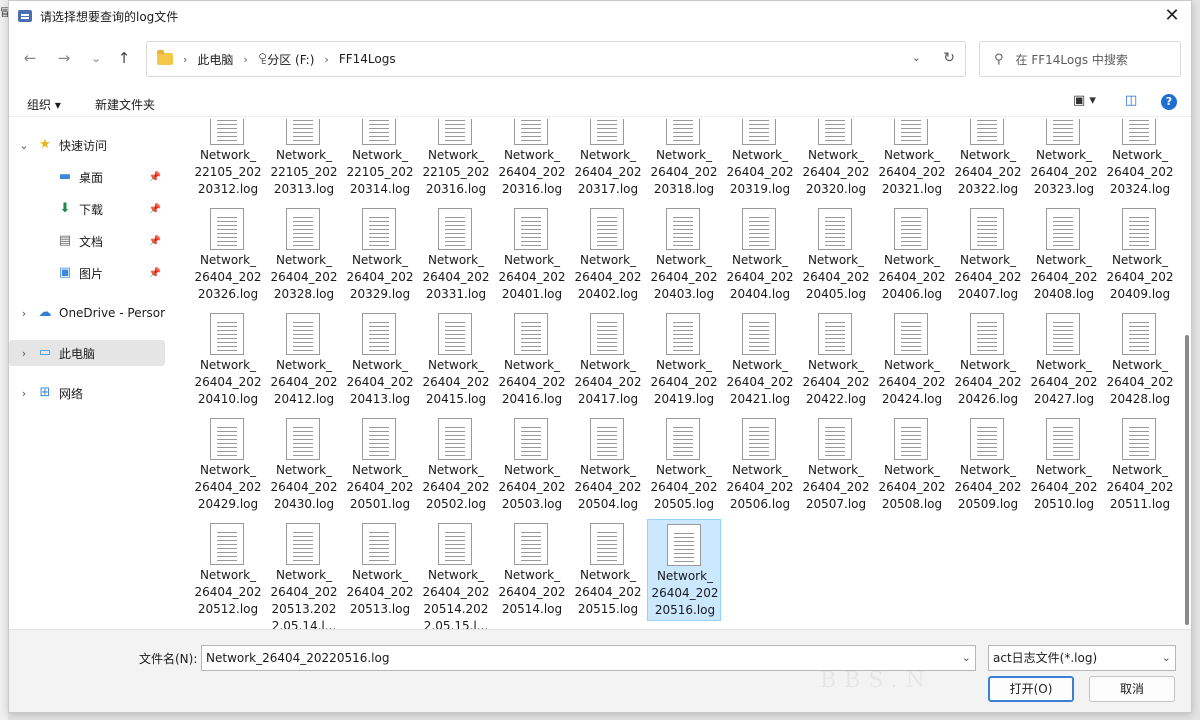 The height and width of the screenshot is (720, 1200). What do you see at coordinates (1080, 59) in the screenshot?
I see `search-box: ⚲ 在 FF14Logs 中搜索` at bounding box center [1080, 59].